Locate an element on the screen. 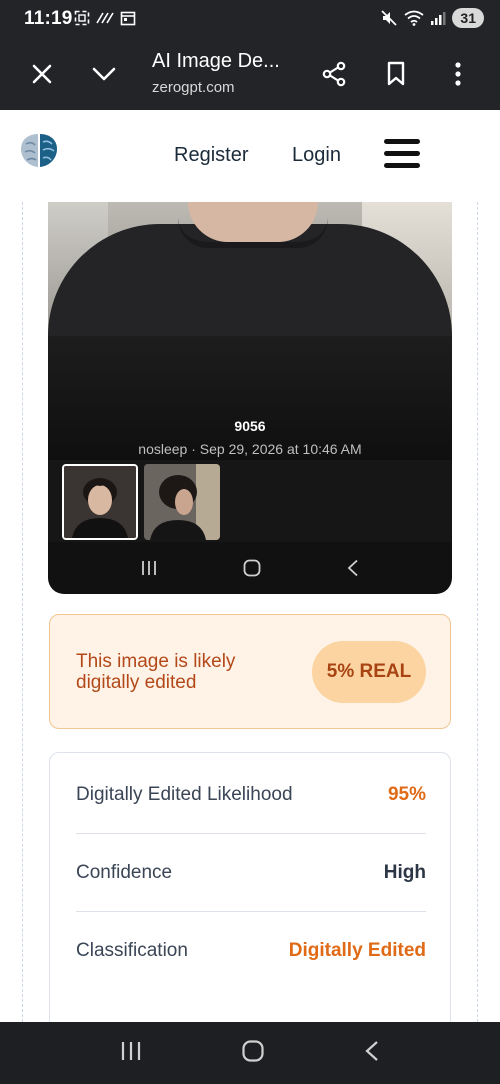  photo is located at coordinates (250, 269).